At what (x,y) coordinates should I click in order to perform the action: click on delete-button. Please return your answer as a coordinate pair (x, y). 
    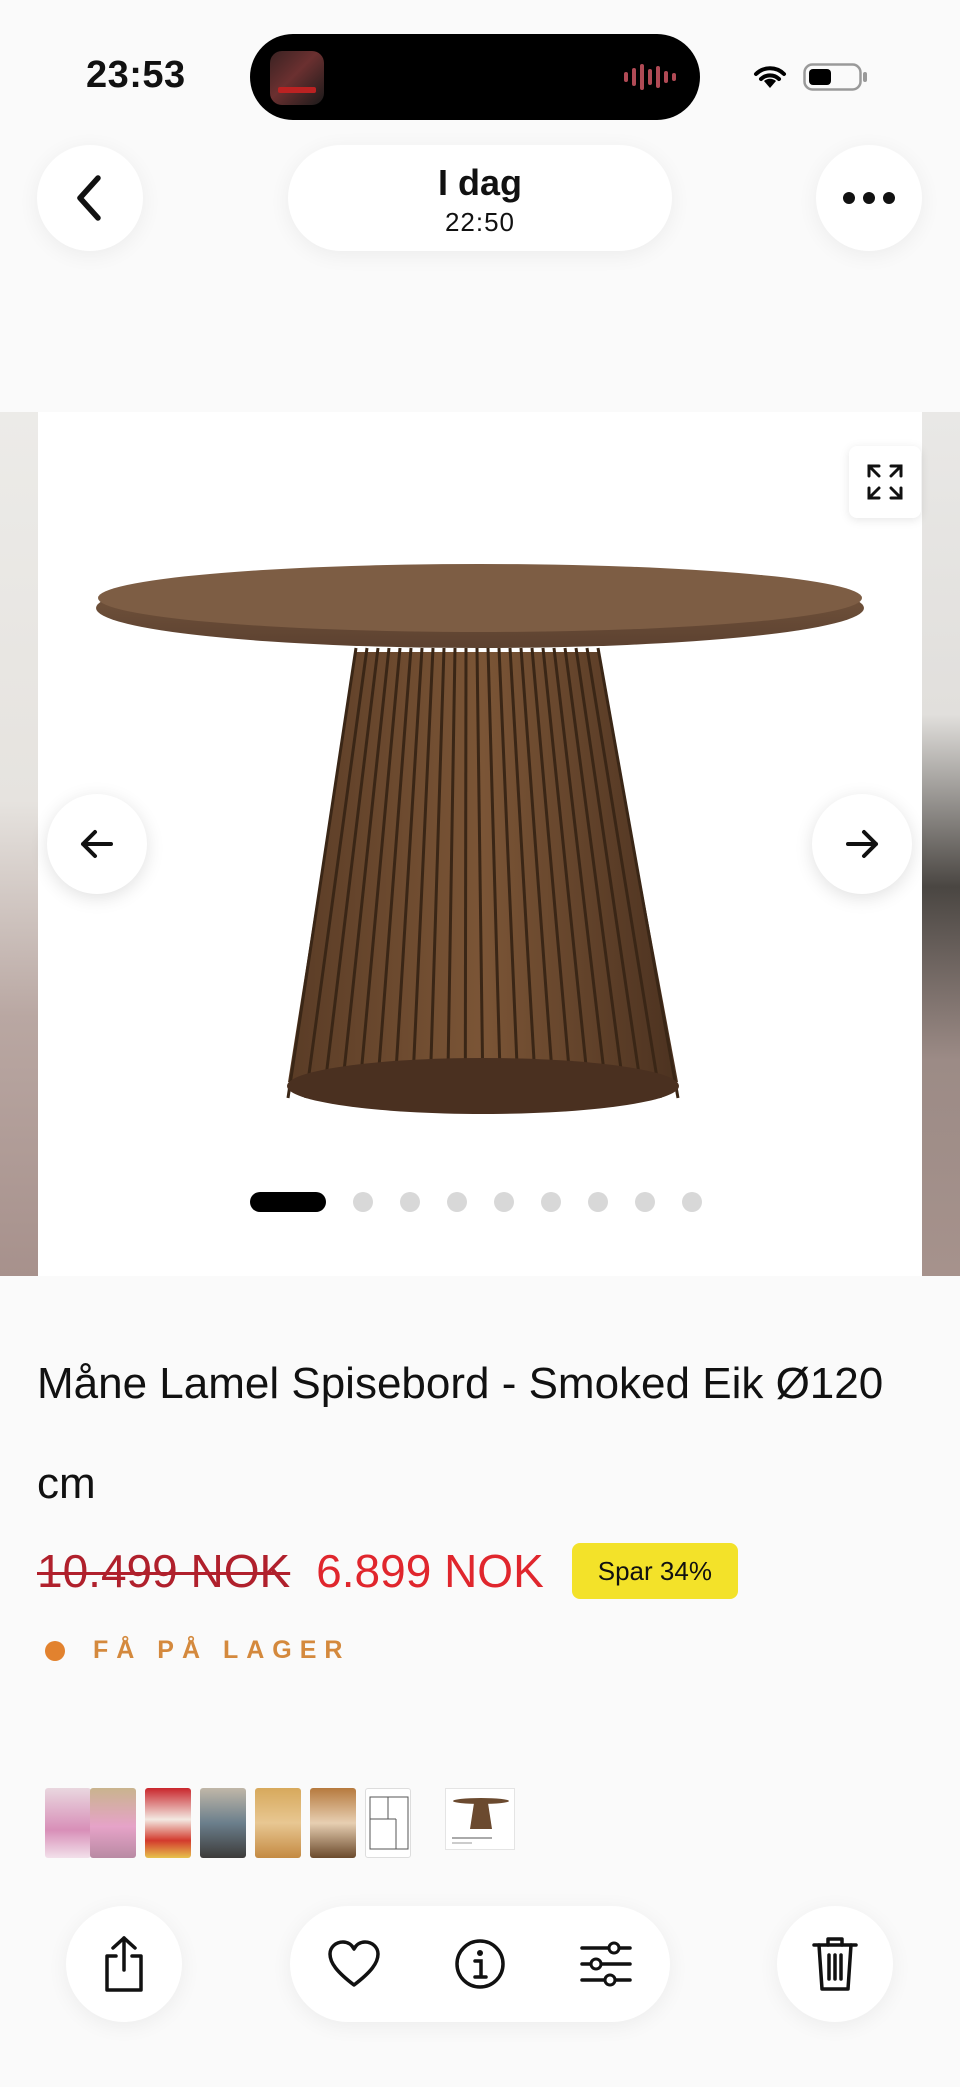
    Looking at the image, I should click on (835, 1964).